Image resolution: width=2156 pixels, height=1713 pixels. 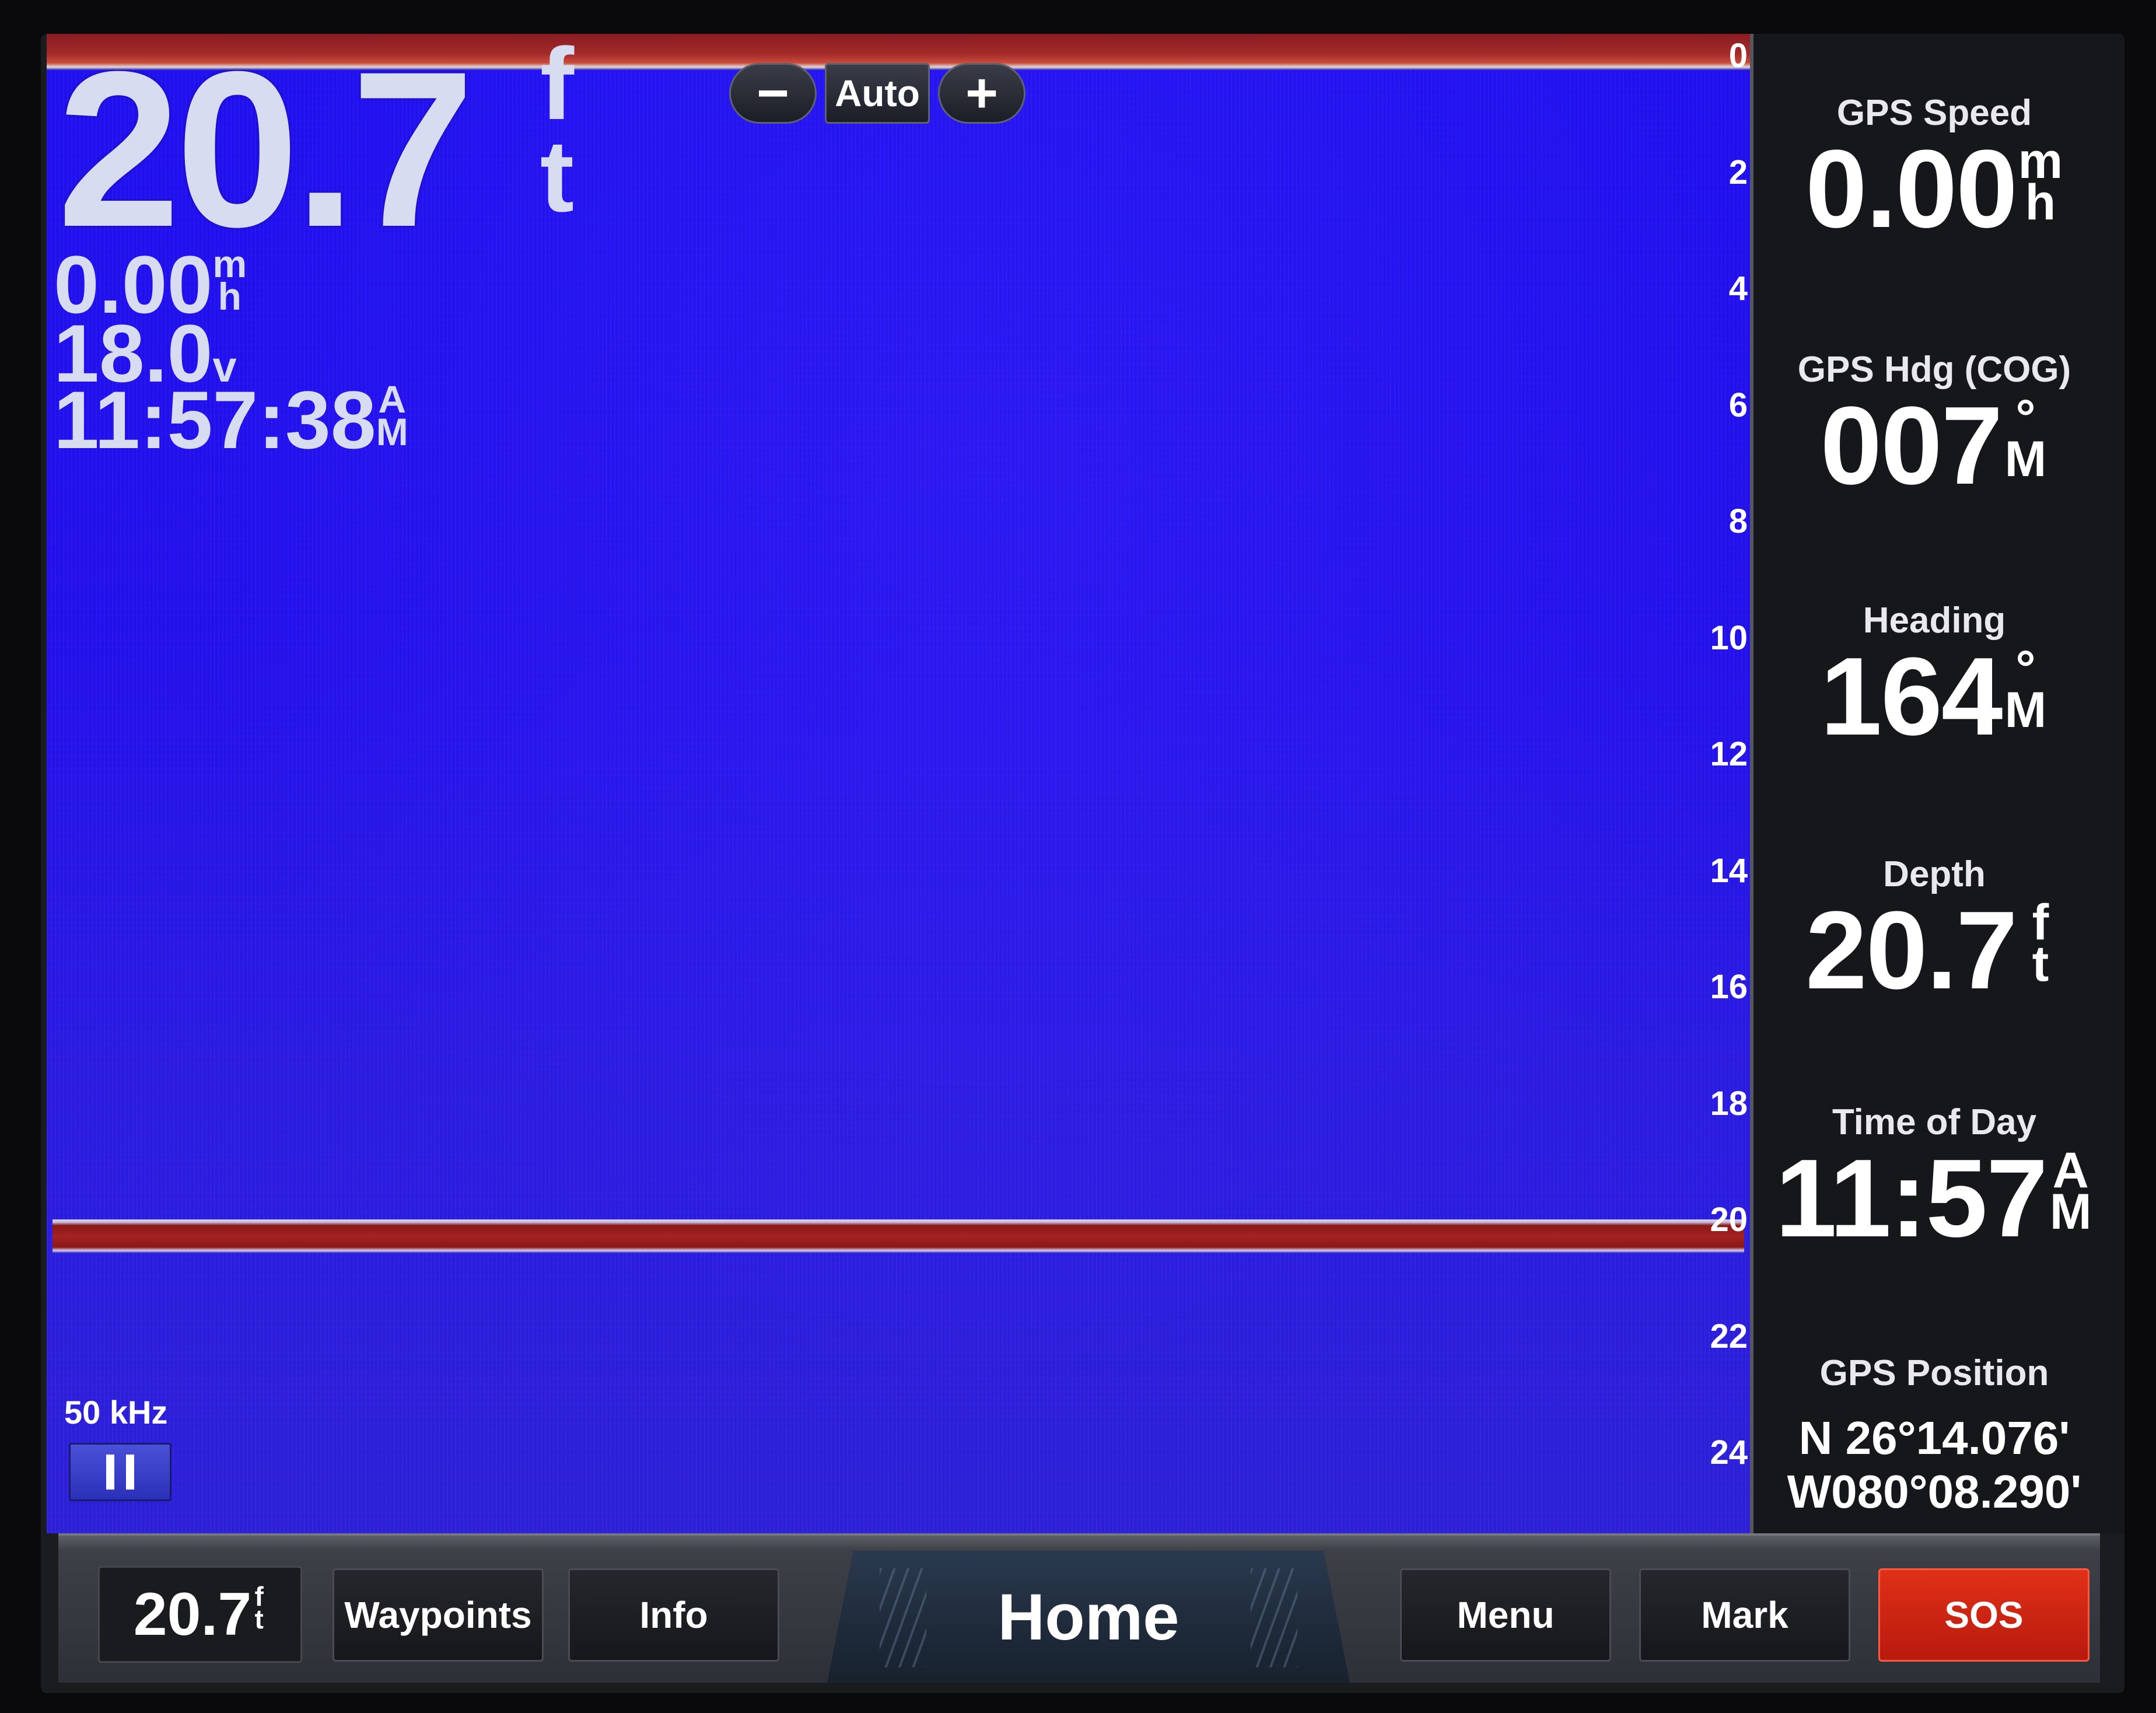 What do you see at coordinates (982, 93) in the screenshot?
I see `zoom-in-button: +` at bounding box center [982, 93].